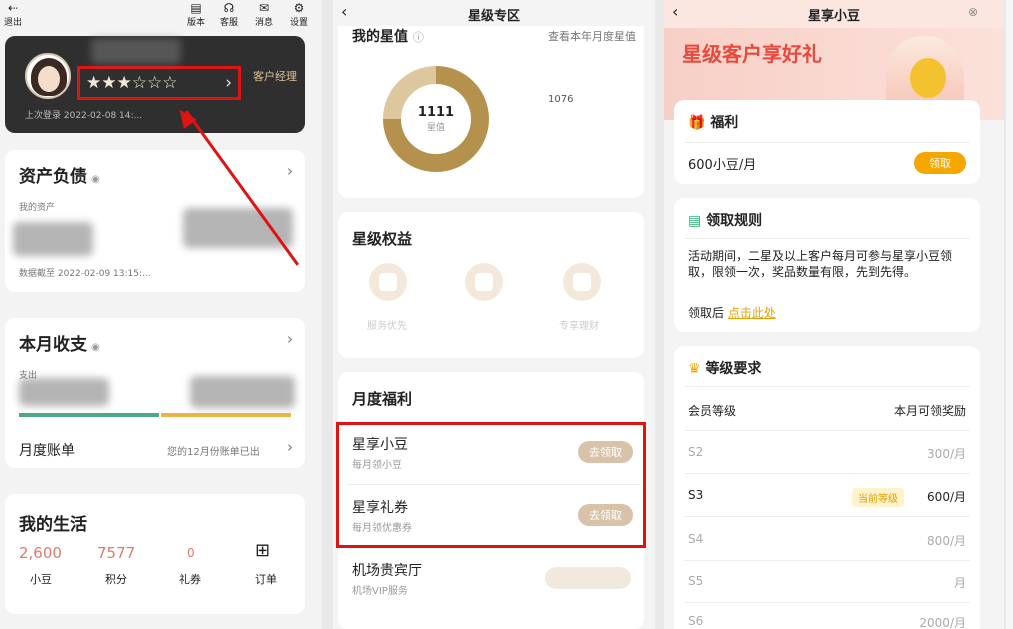  What do you see at coordinates (696, 539) in the screenshot?
I see `level-s4: S4` at bounding box center [696, 539].